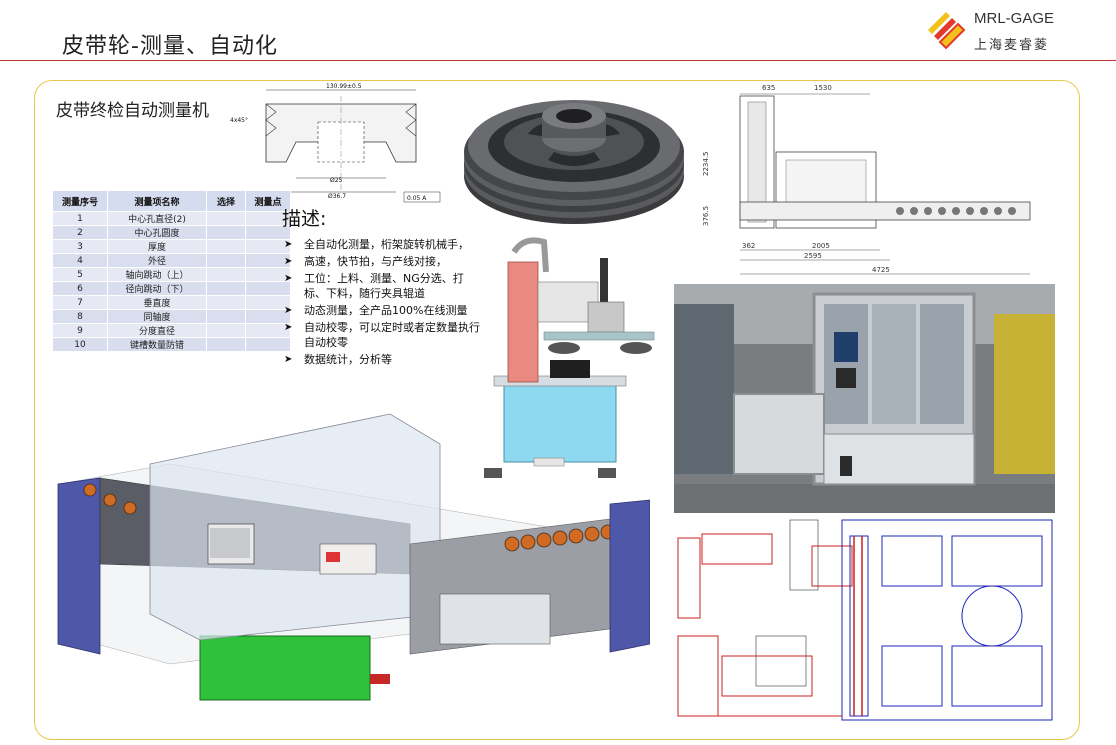 The image size is (1116, 745). Describe the element at coordinates (881, 270) in the screenshot. I see `layout-dim-4725: 4725` at that location.